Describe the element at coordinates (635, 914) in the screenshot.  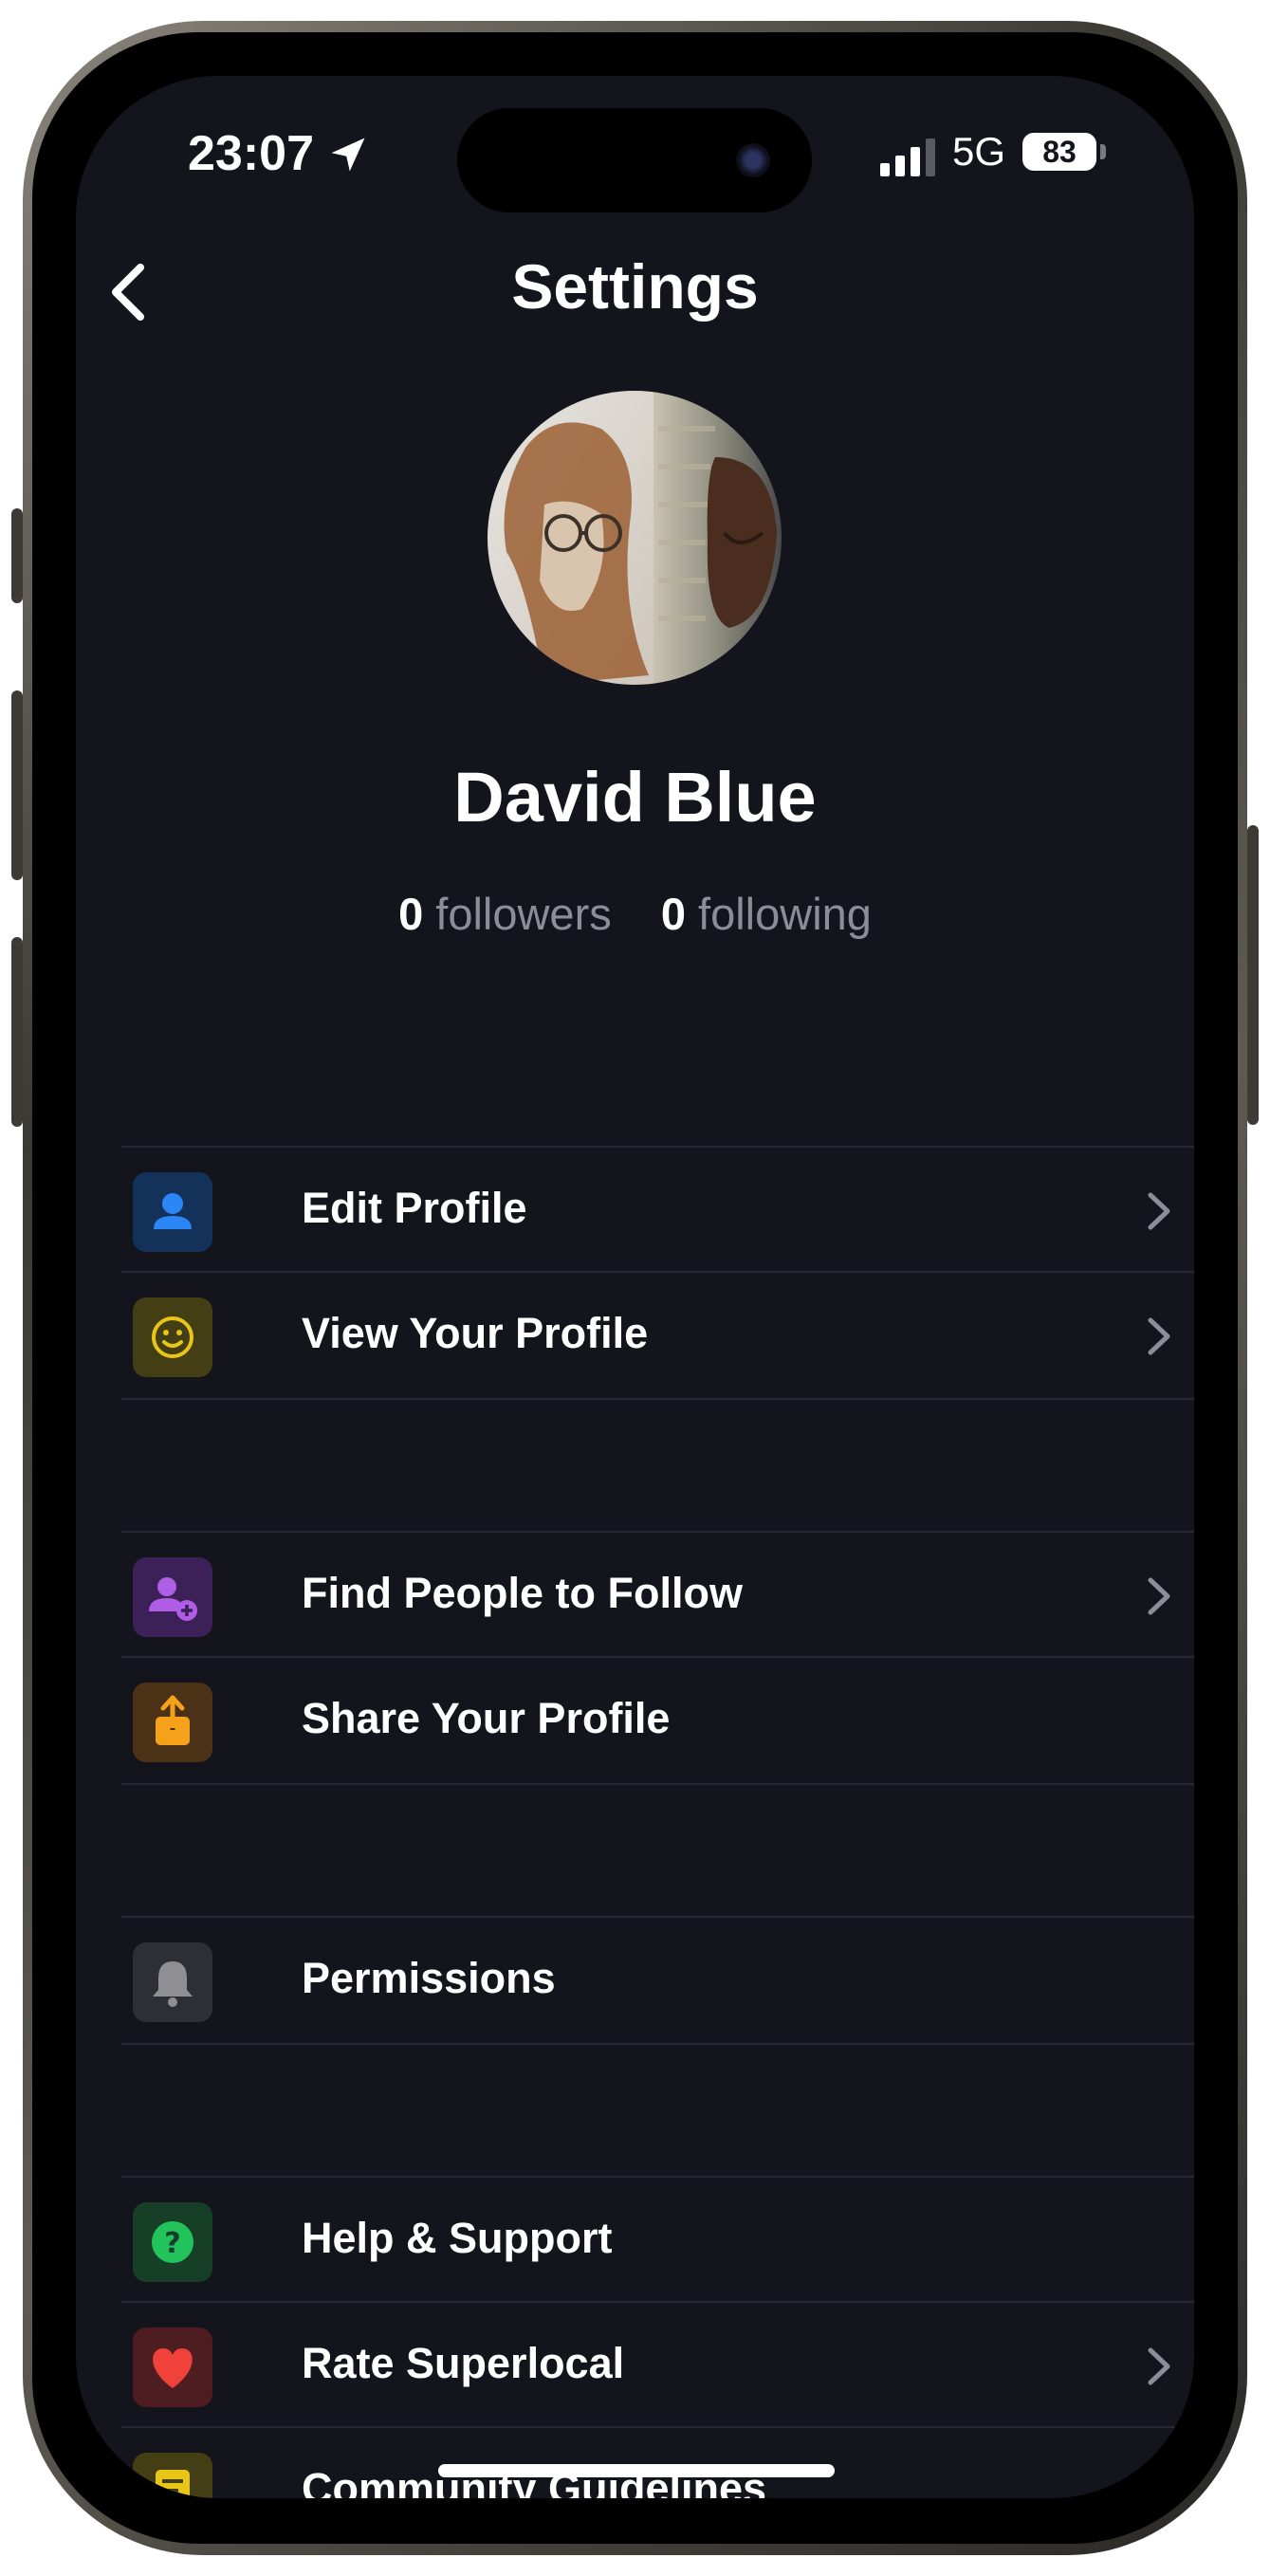
I see `follow-stats: 0 followers 0 following` at that location.